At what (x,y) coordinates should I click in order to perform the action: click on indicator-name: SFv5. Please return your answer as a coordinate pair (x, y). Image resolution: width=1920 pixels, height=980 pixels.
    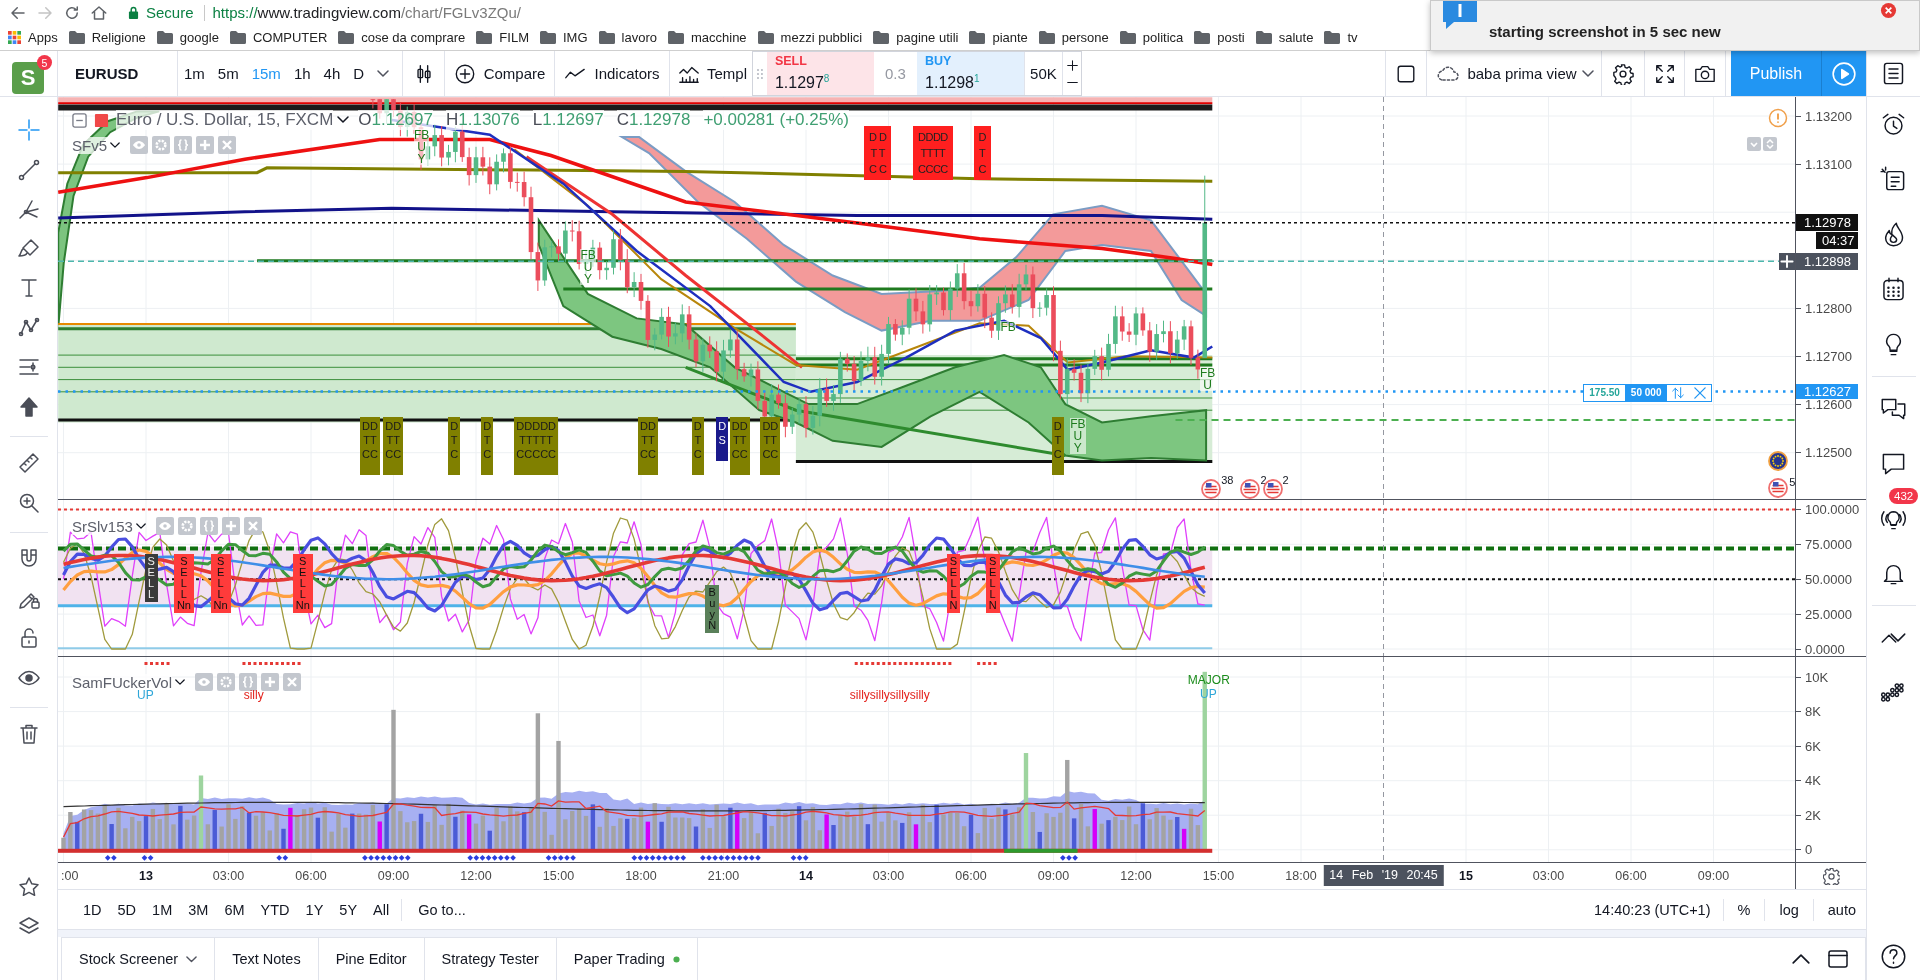
    Looking at the image, I should click on (89, 145).